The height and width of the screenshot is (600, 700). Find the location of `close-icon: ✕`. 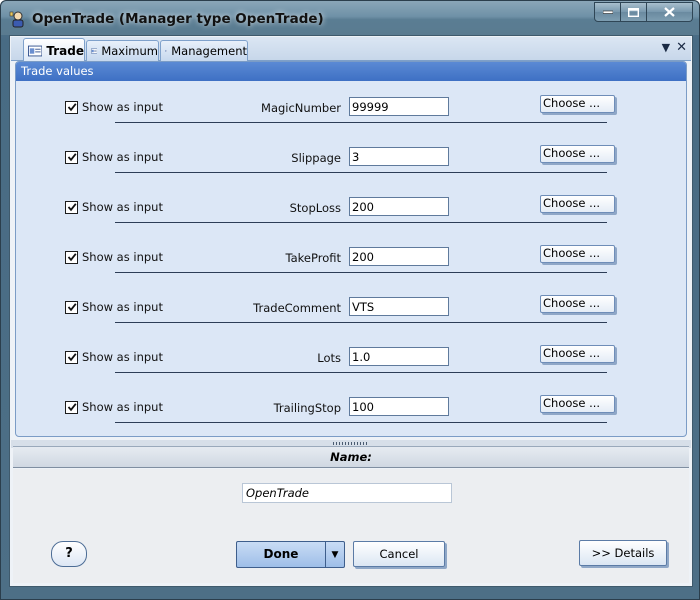

close-icon: ✕ is located at coordinates (681, 47).